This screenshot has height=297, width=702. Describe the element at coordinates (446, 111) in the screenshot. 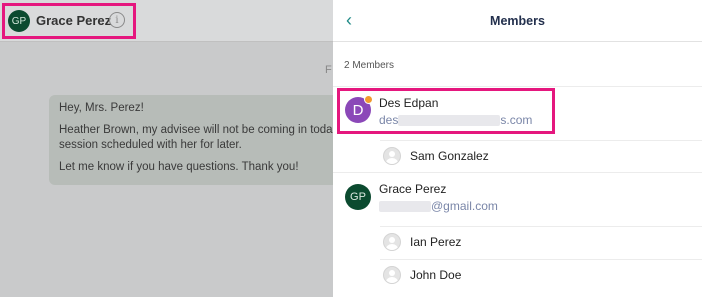

I see `member-highlight-box` at that location.